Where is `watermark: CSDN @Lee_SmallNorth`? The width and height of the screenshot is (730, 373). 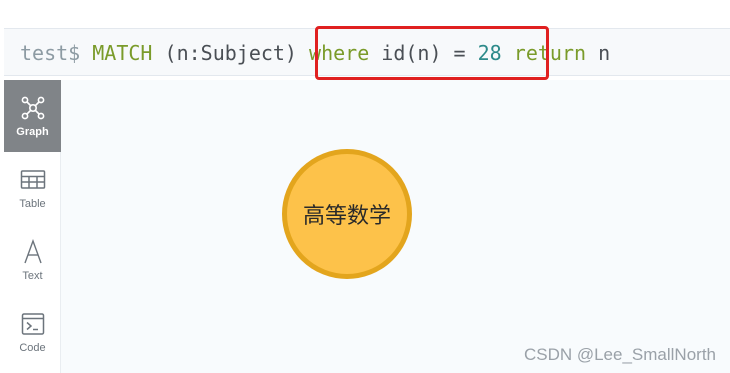 watermark: CSDN @Lee_SmallNorth is located at coordinates (619, 354).